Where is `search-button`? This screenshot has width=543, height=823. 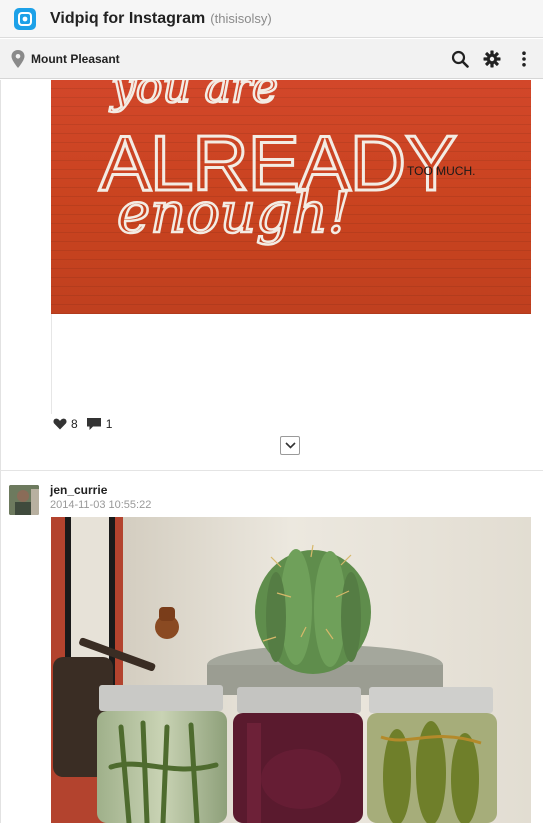 search-button is located at coordinates (460, 59).